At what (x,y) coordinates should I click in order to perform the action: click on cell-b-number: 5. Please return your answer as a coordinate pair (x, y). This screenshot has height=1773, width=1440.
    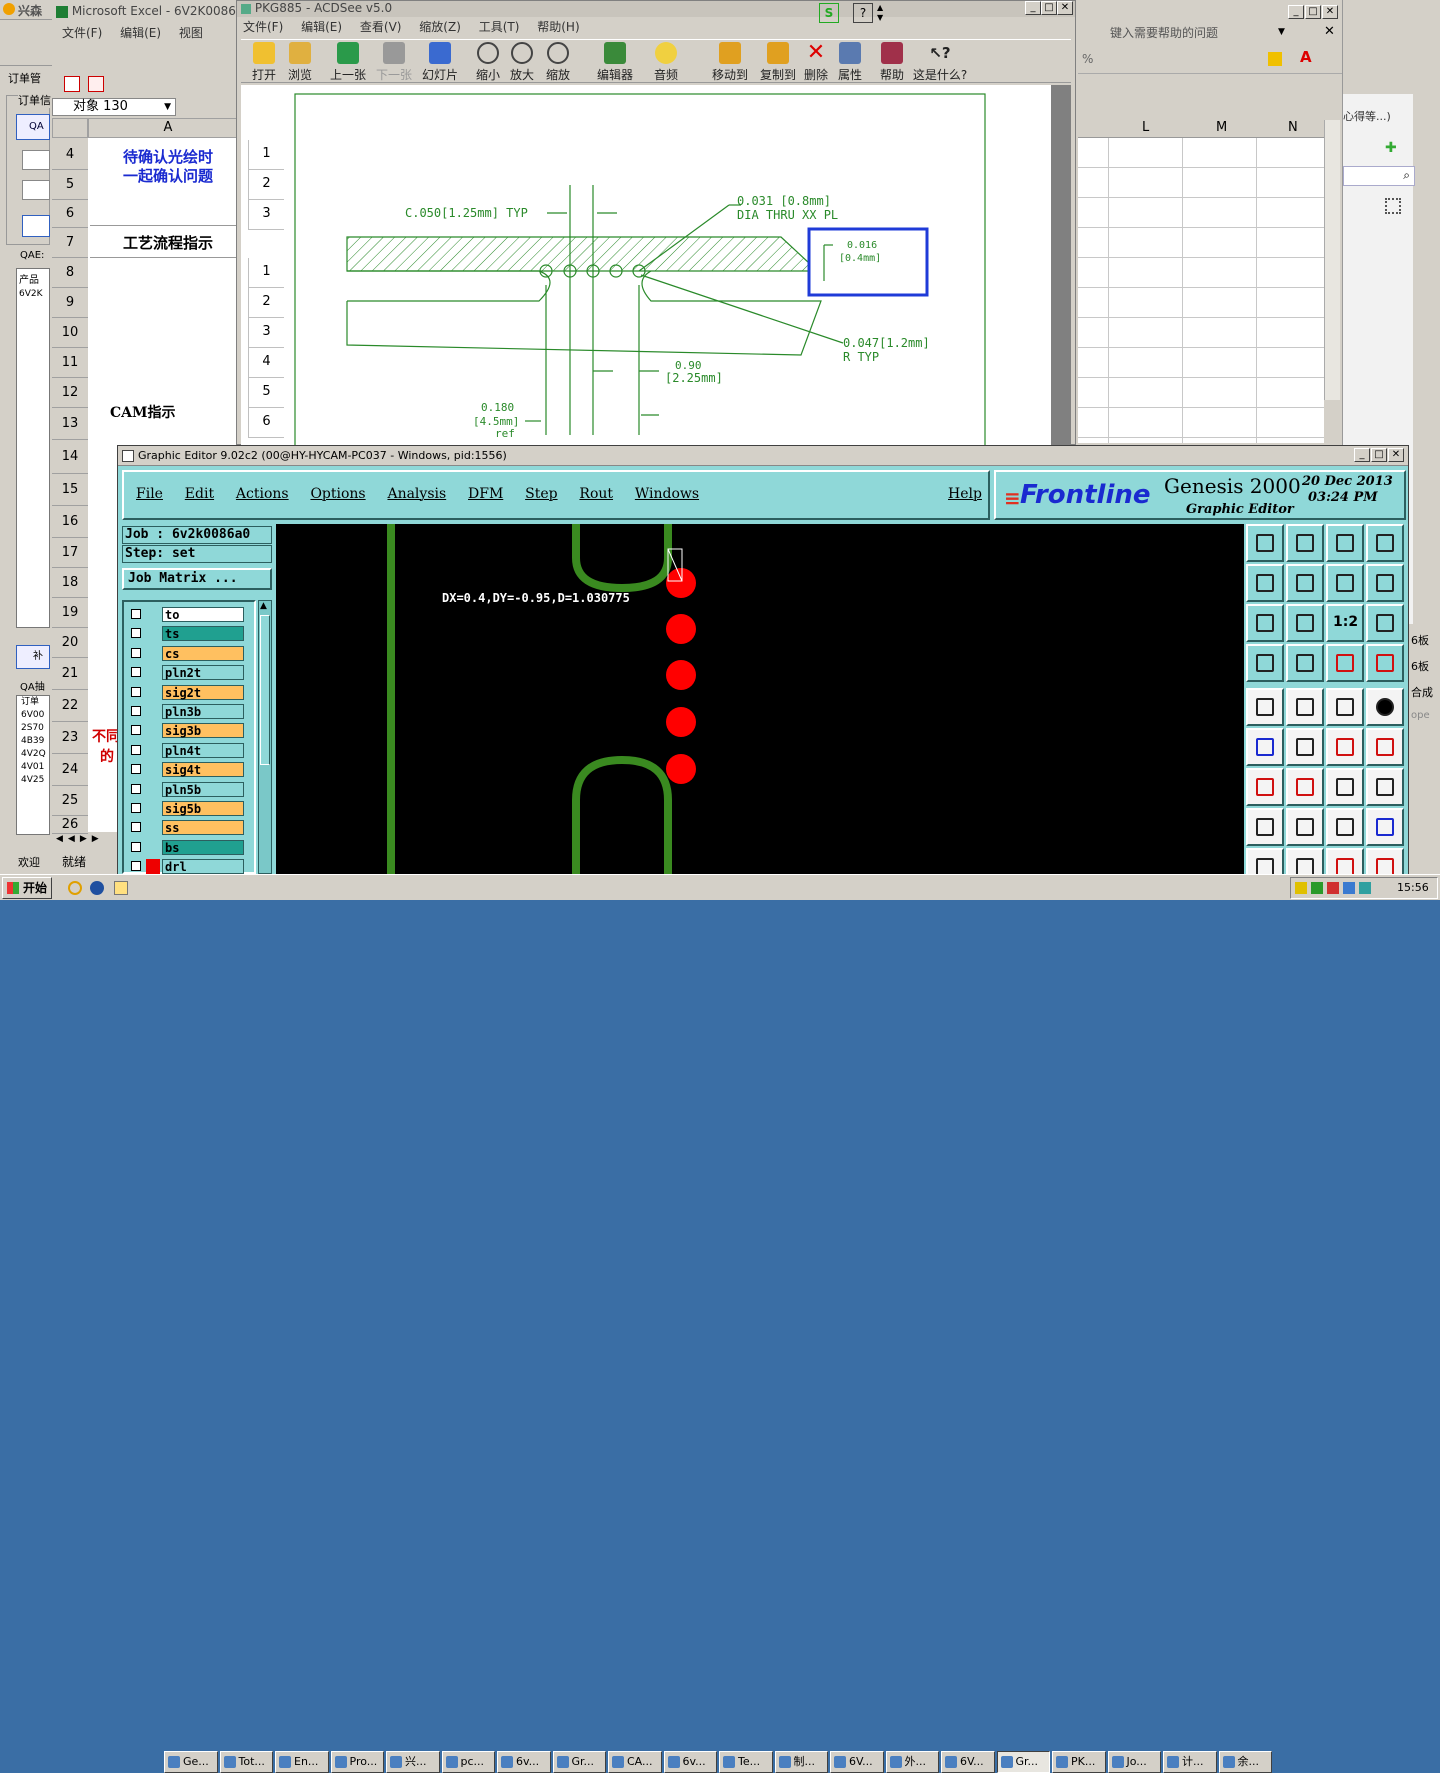
    Looking at the image, I should click on (266, 393).